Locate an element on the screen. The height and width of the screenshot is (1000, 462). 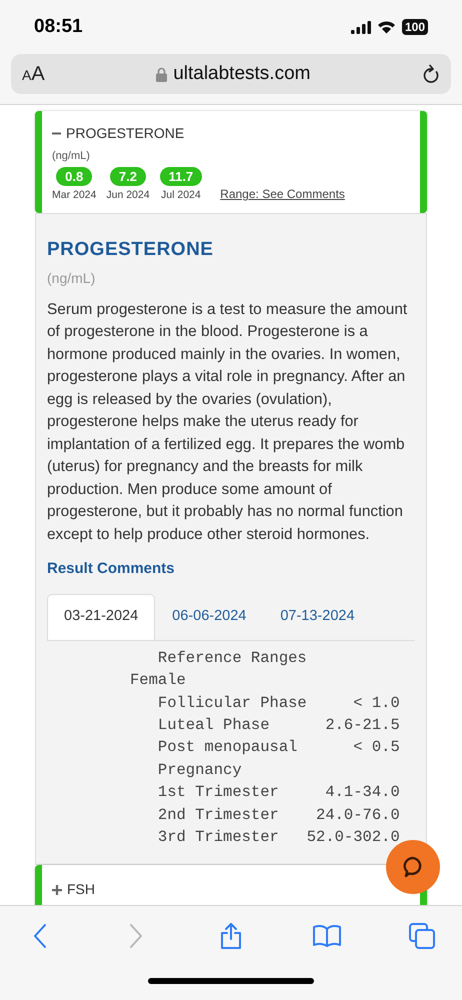
tabs-icon is located at coordinates (422, 936).